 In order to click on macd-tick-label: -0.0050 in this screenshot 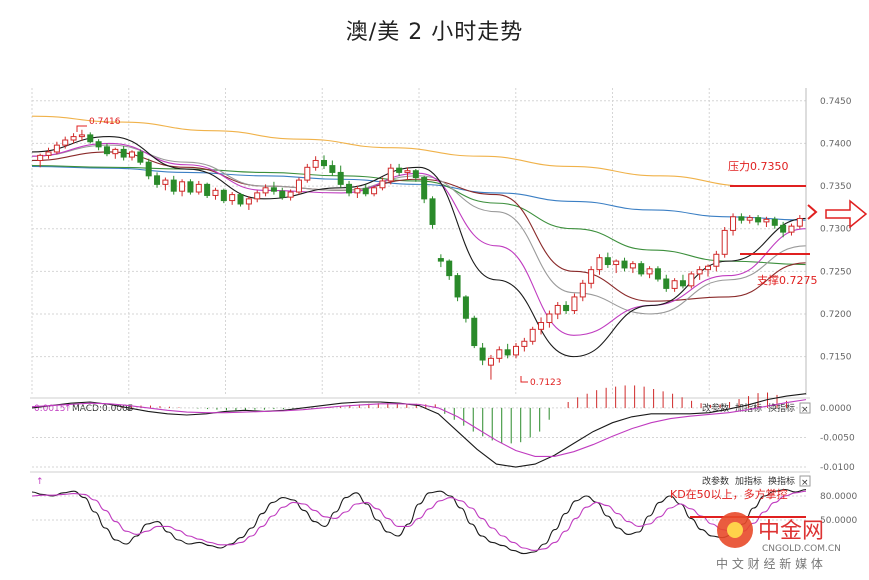, I will do `click(837, 438)`.